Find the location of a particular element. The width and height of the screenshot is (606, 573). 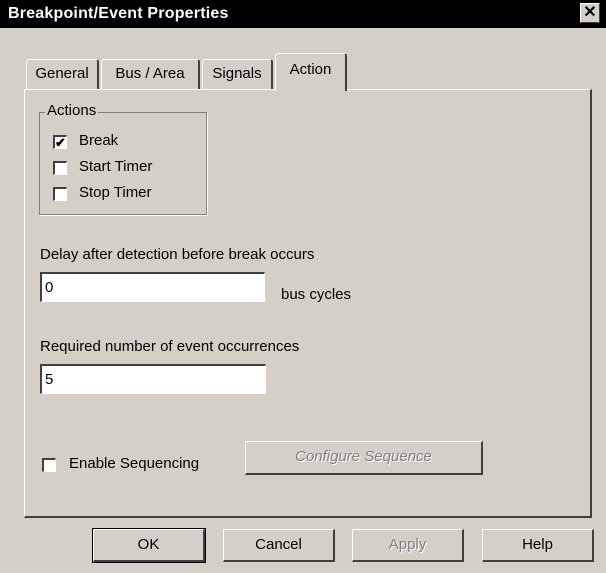

enable-sequencing-label: Enable Sequencing is located at coordinates (134, 463).